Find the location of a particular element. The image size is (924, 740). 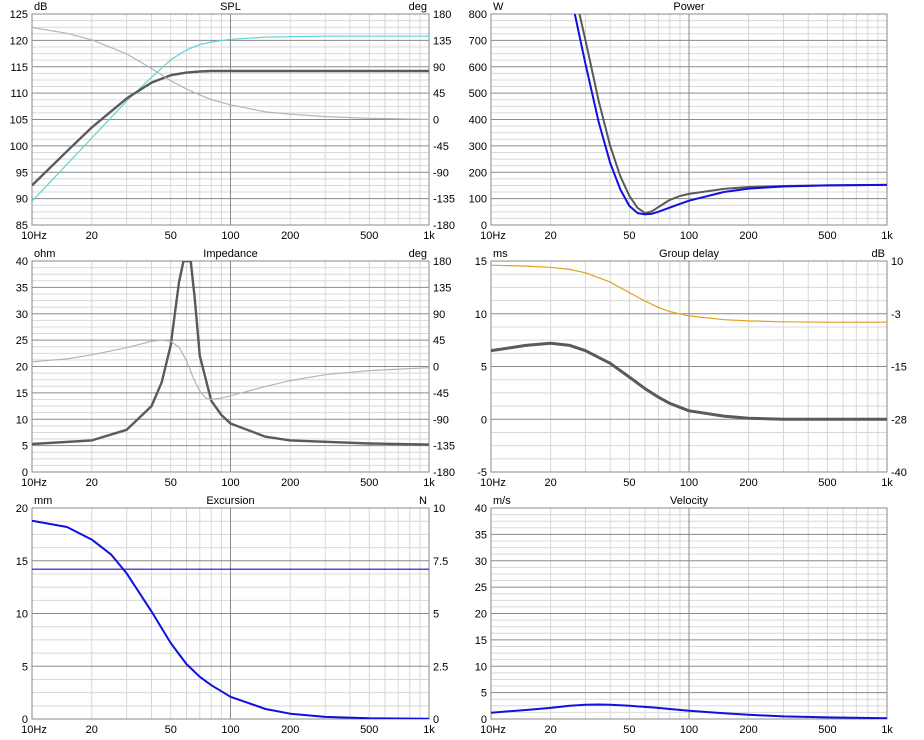

spl-y2label: deg is located at coordinates (418, 7).